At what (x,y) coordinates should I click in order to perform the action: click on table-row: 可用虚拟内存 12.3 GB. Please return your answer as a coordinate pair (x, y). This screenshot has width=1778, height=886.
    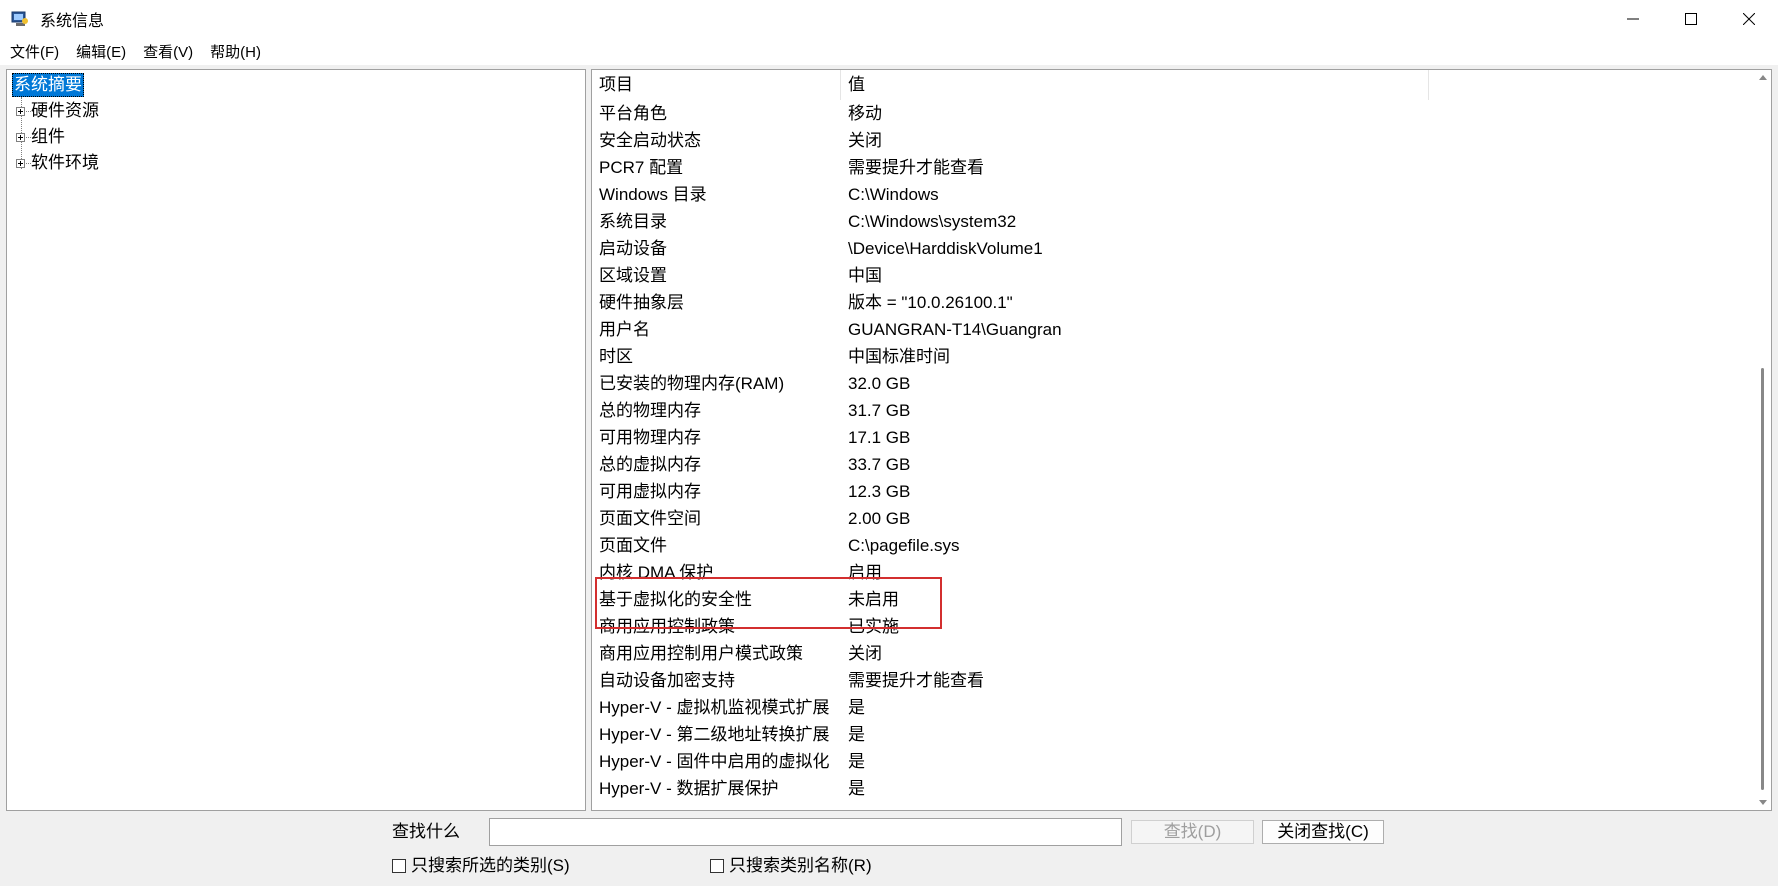
    Looking at the image, I should click on (1172, 491).